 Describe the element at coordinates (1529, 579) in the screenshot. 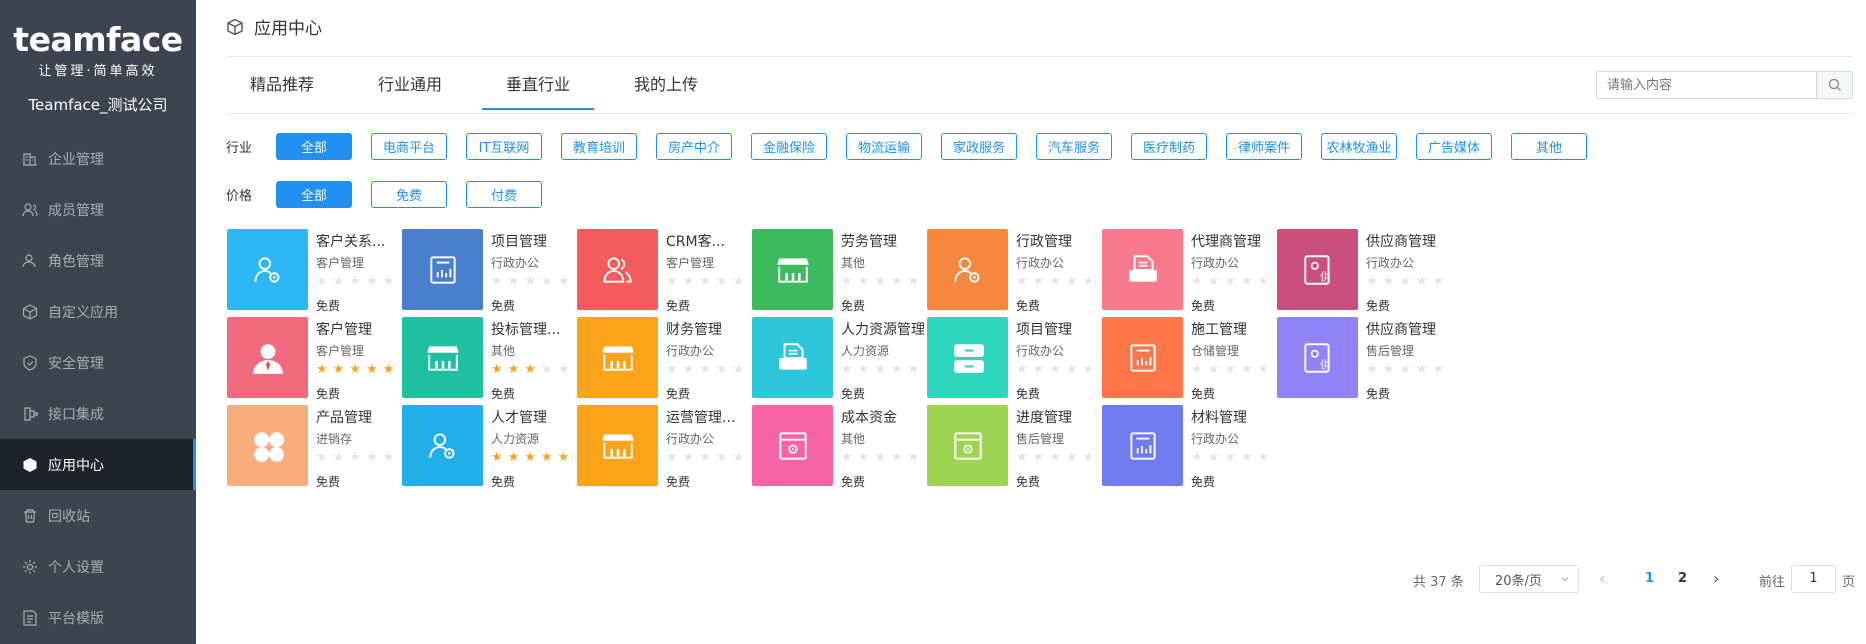

I see `page-size-select: 20条/页` at that location.